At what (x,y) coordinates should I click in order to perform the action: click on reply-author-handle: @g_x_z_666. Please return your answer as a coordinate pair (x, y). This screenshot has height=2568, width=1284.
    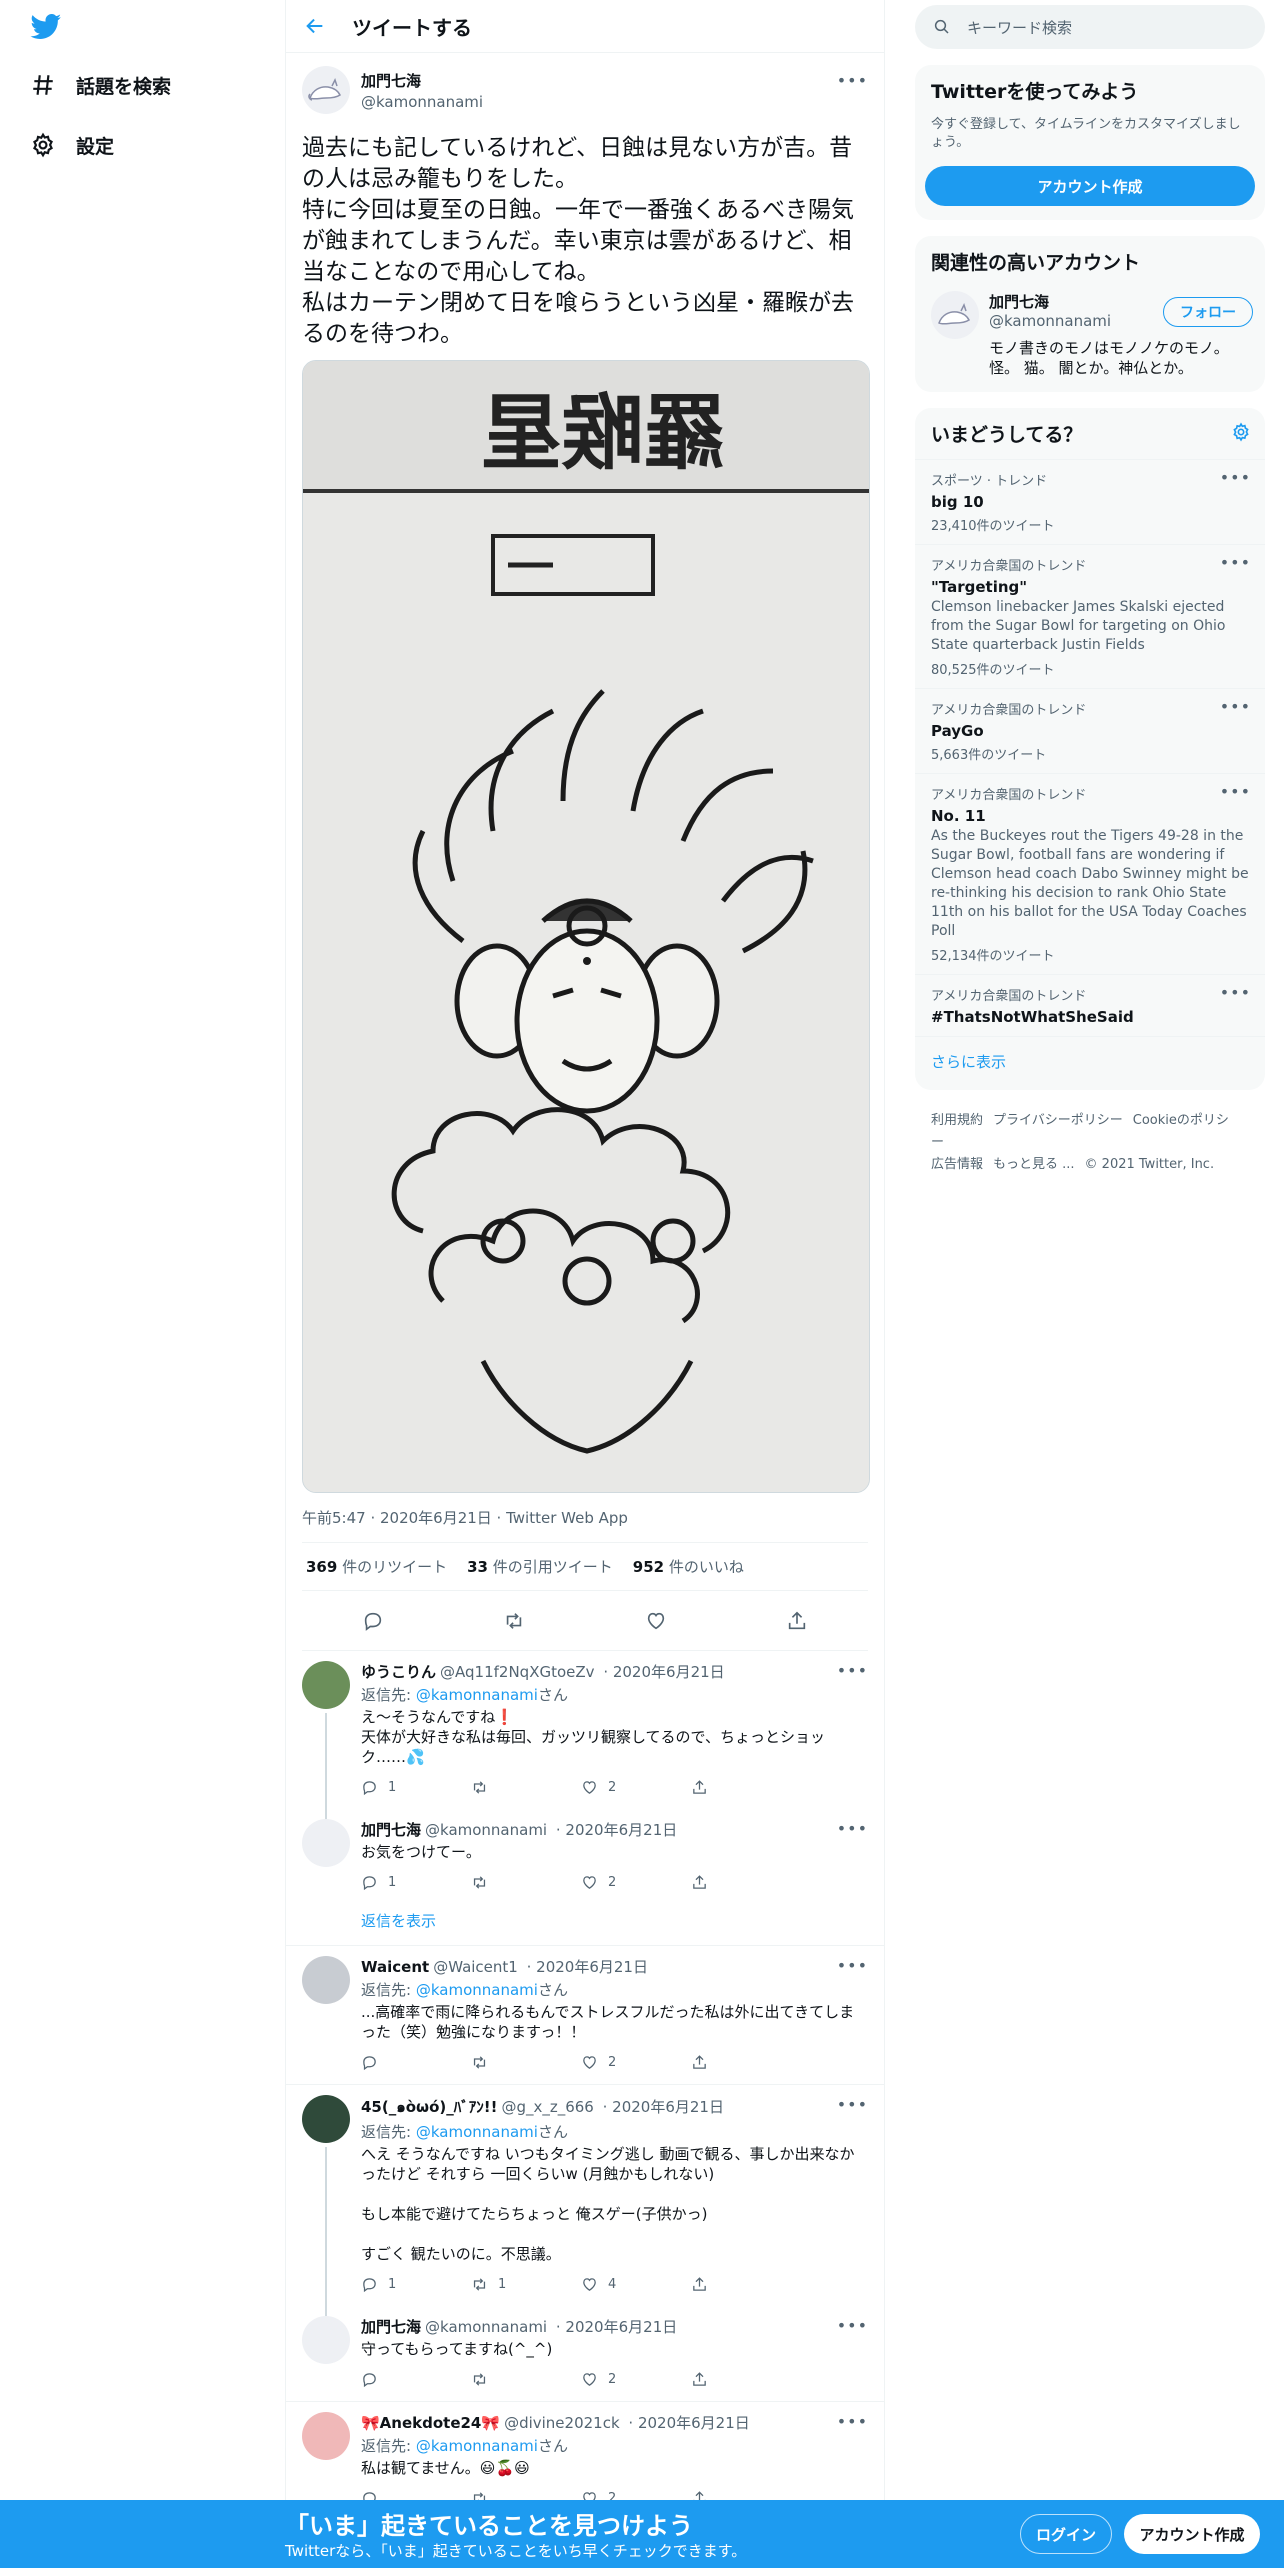
    Looking at the image, I should click on (547, 2107).